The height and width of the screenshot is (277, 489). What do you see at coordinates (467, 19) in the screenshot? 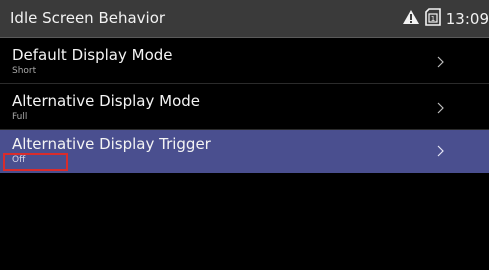
I see `status-time: 13:09` at bounding box center [467, 19].